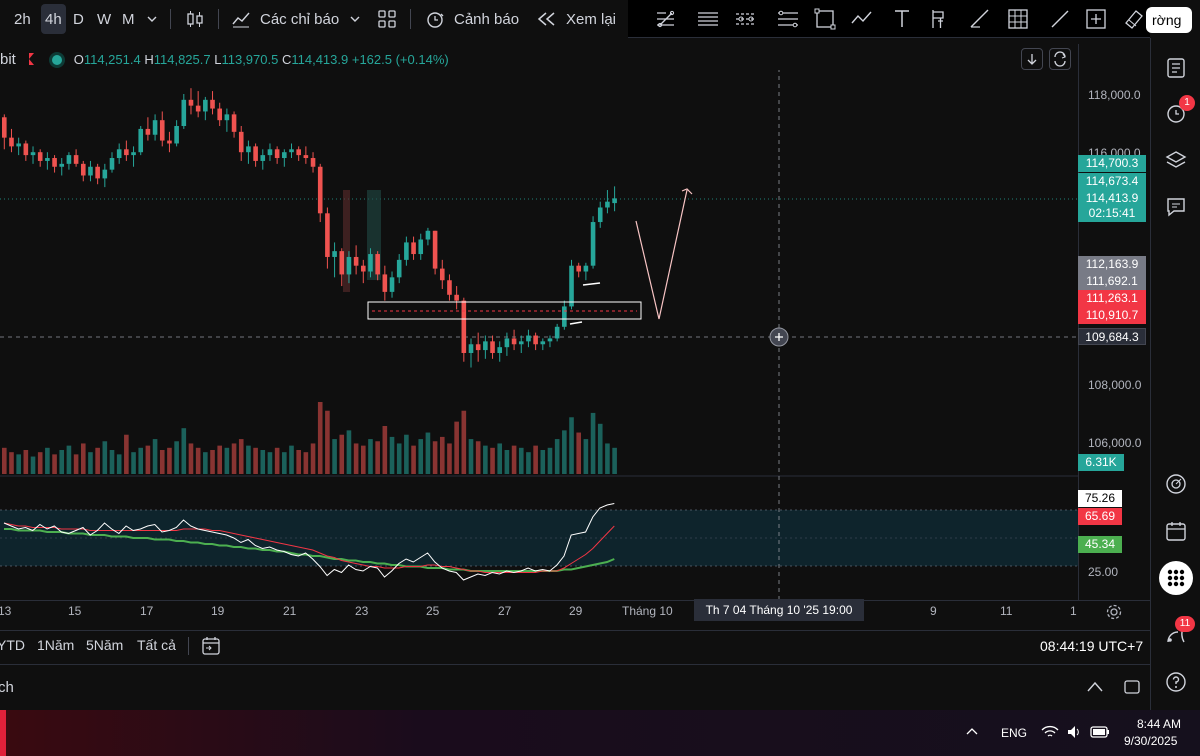 The width and height of the screenshot is (1200, 756). What do you see at coordinates (576, 19) in the screenshot?
I see `replay-button: Xem lại` at bounding box center [576, 19].